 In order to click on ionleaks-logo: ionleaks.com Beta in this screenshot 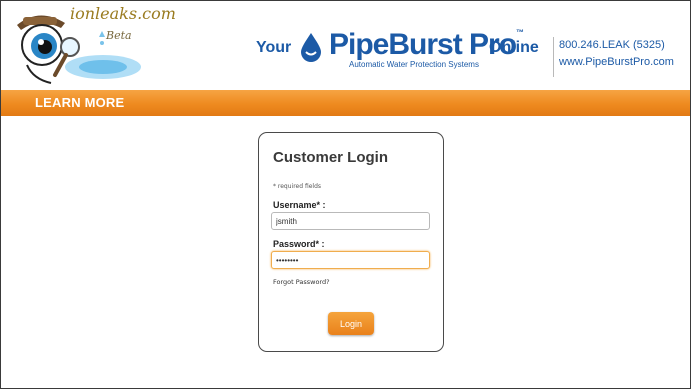, I will do `click(93, 45)`.